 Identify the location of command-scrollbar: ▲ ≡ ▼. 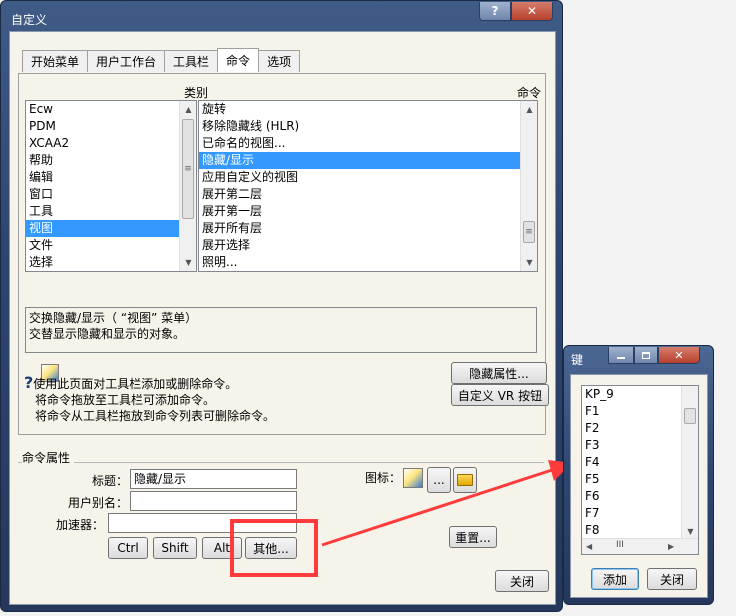
(528, 186).